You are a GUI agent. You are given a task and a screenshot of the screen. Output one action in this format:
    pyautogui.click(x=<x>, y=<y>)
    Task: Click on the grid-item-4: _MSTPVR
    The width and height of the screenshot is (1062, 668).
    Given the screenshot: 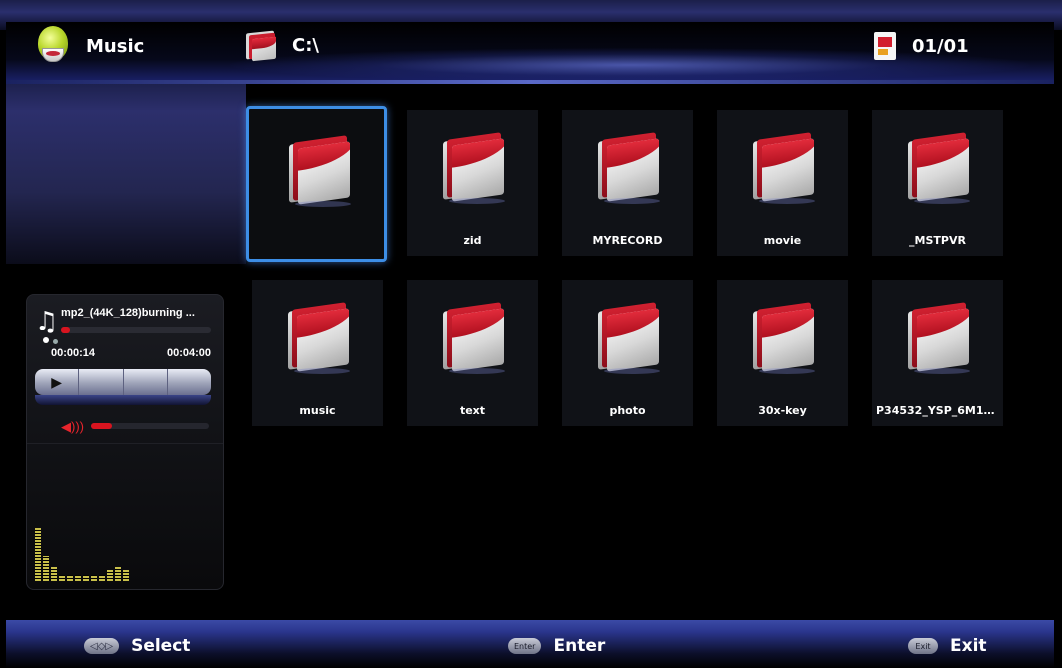 What is the action you would take?
    pyautogui.click(x=937, y=183)
    